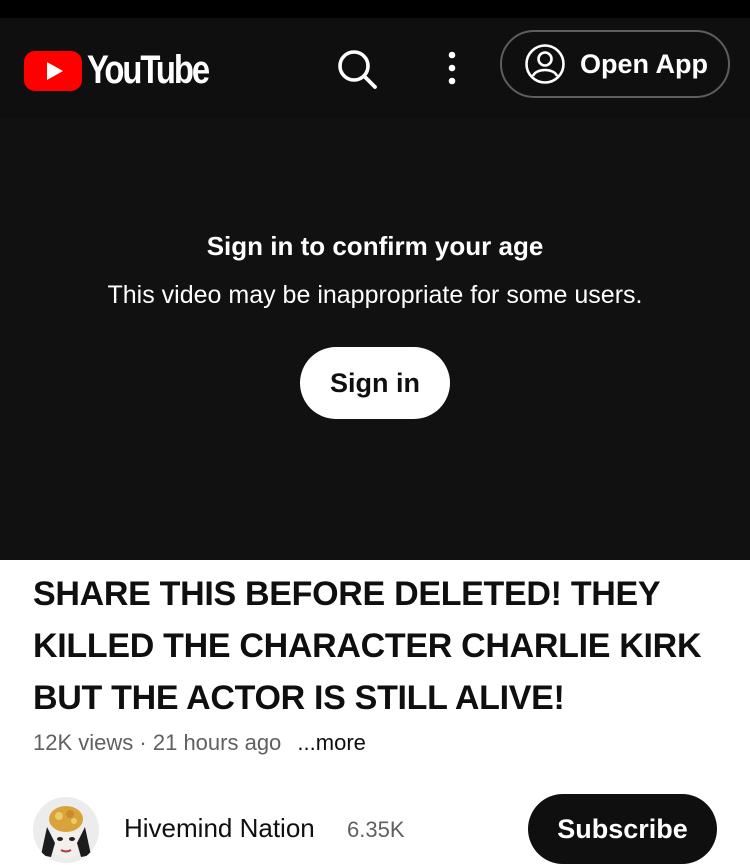 This screenshot has width=750, height=865. Describe the element at coordinates (622, 829) in the screenshot. I see `subscribe-button: Subscribe` at that location.